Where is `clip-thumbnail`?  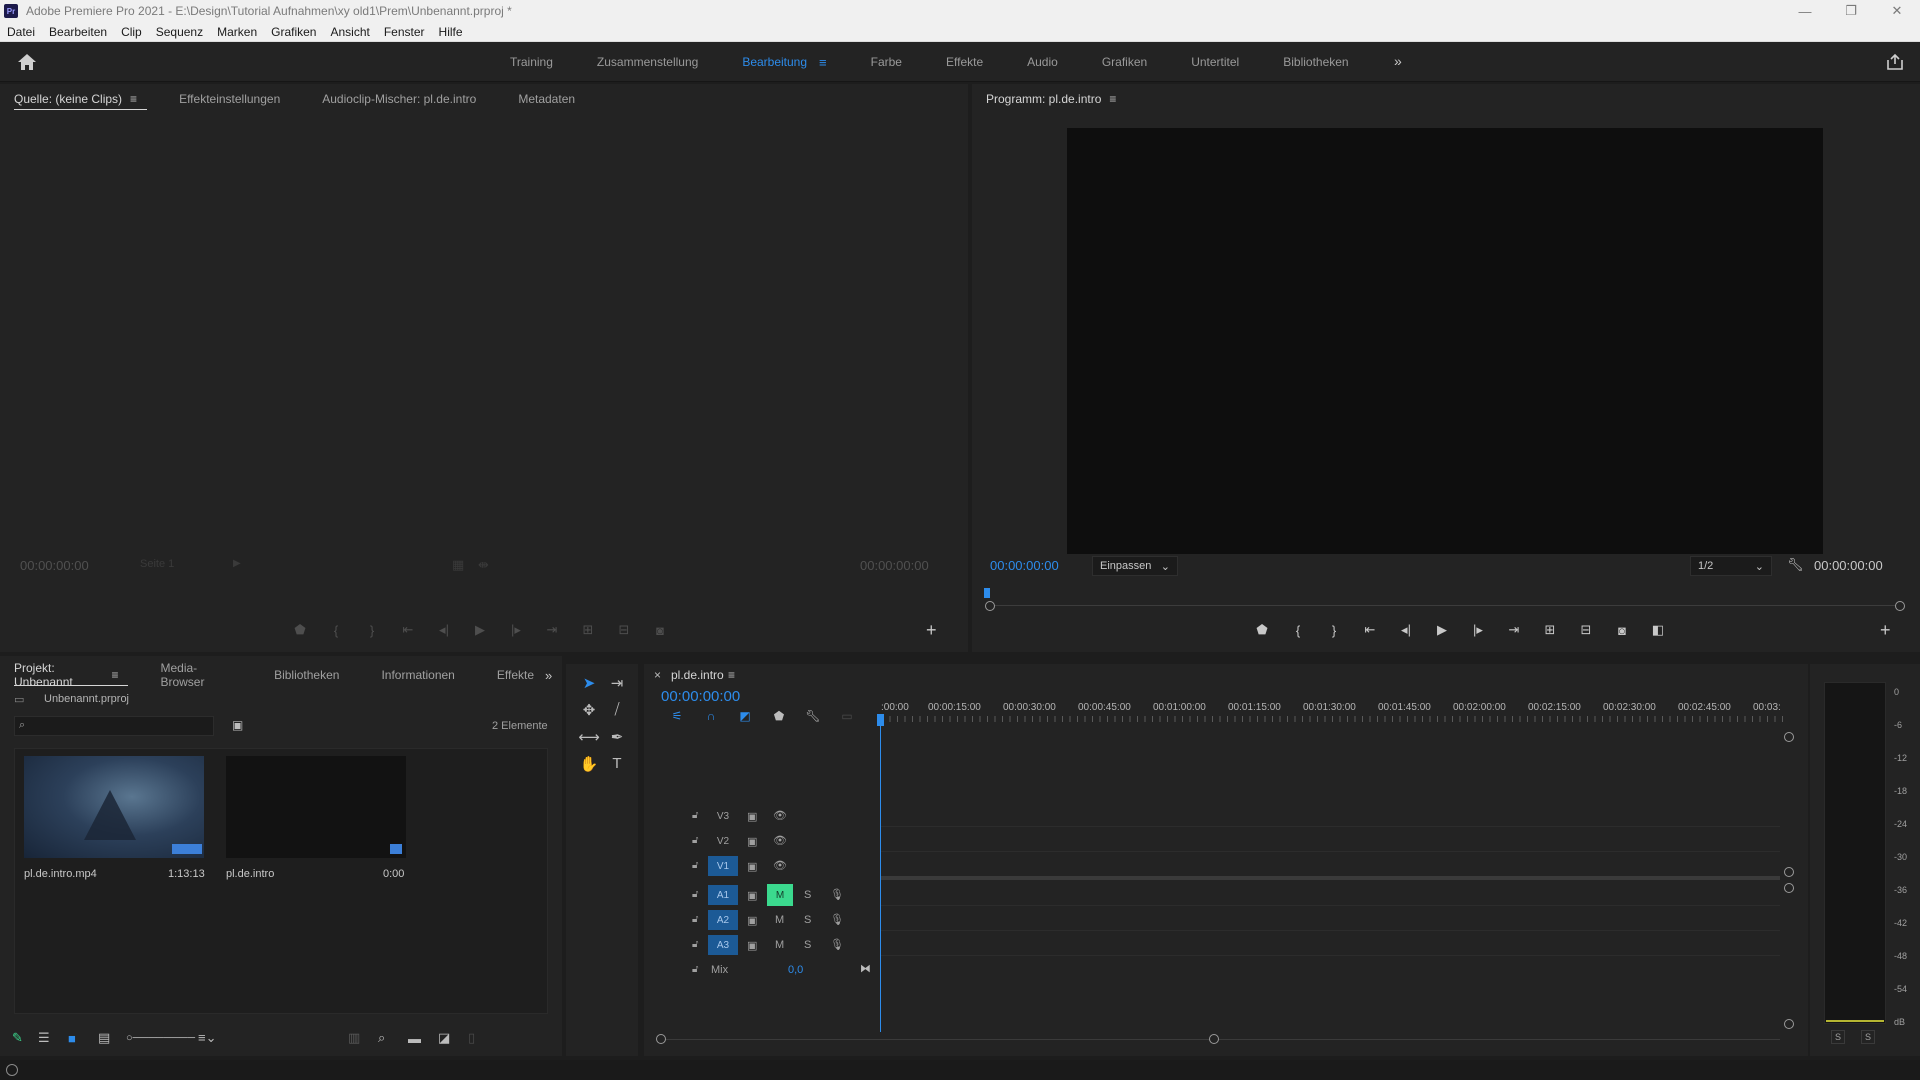 clip-thumbnail is located at coordinates (114, 807).